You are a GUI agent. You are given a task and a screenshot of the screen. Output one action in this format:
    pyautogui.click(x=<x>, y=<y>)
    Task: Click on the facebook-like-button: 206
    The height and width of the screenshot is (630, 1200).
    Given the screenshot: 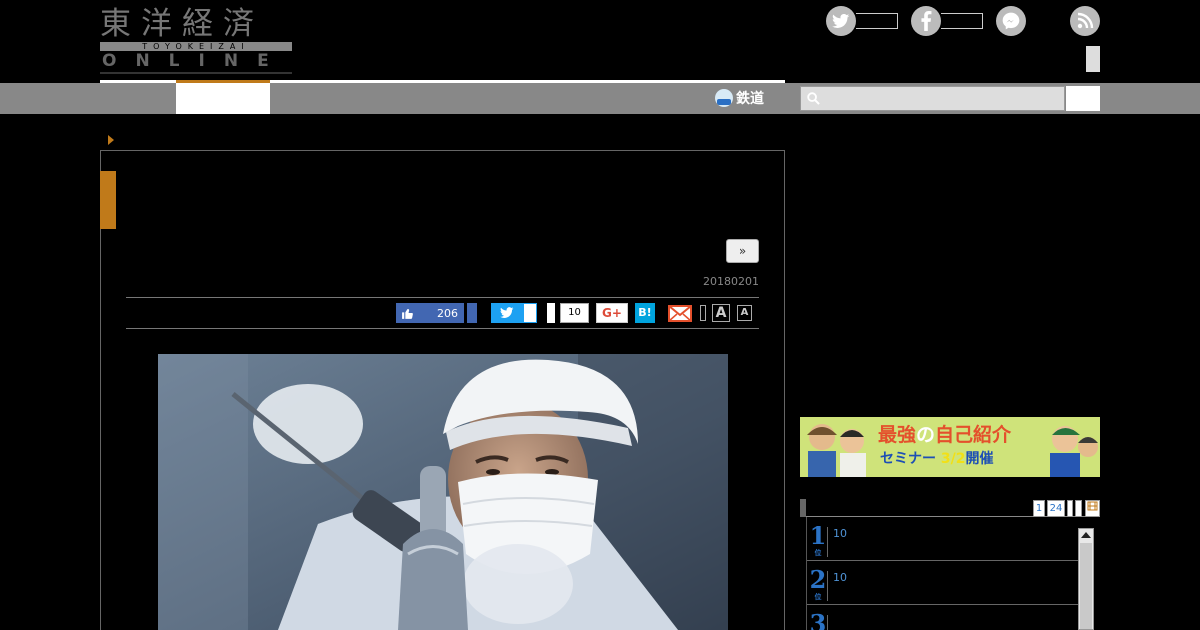 What is the action you would take?
    pyautogui.click(x=430, y=313)
    